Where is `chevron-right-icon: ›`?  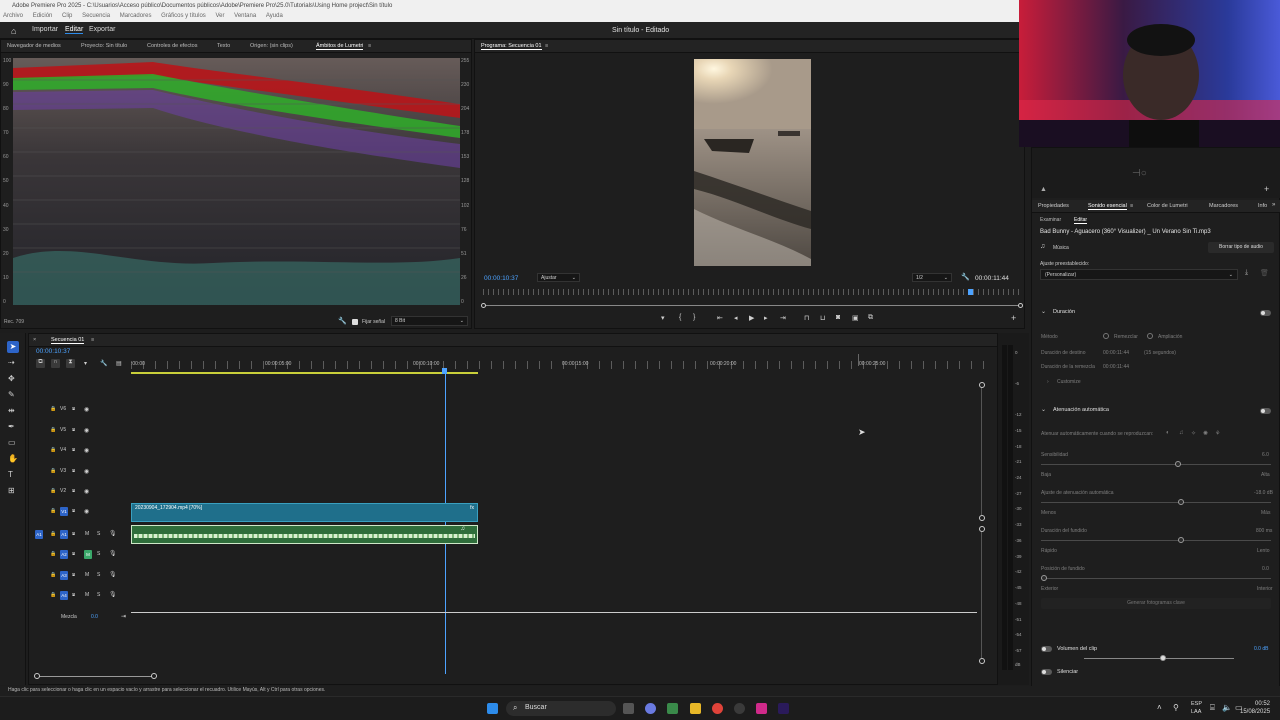 chevron-right-icon: › is located at coordinates (1048, 382).